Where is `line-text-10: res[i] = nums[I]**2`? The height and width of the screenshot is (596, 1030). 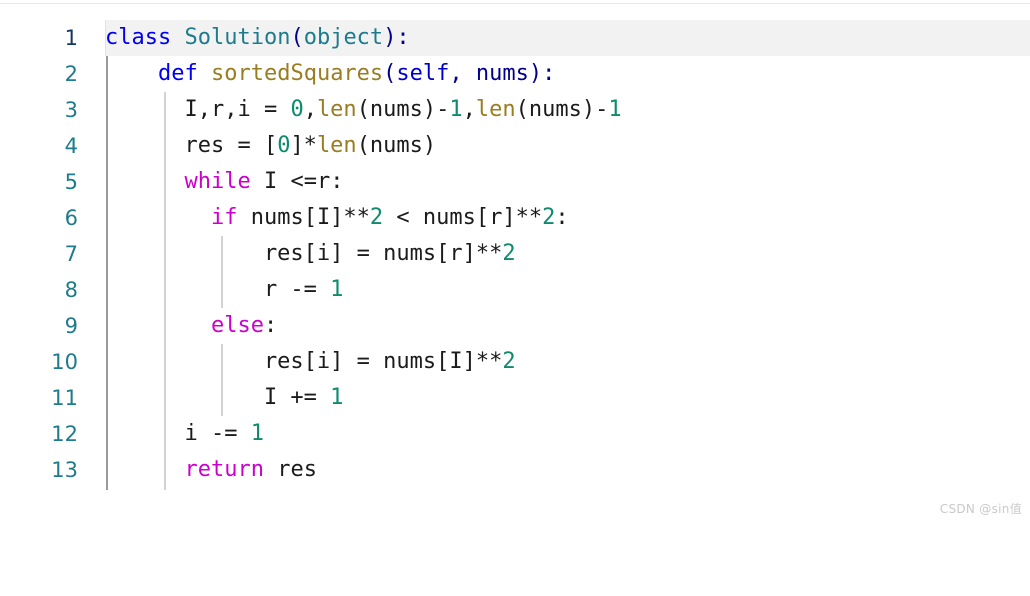 line-text-10: res[i] = nums[I]**2 is located at coordinates (310, 361).